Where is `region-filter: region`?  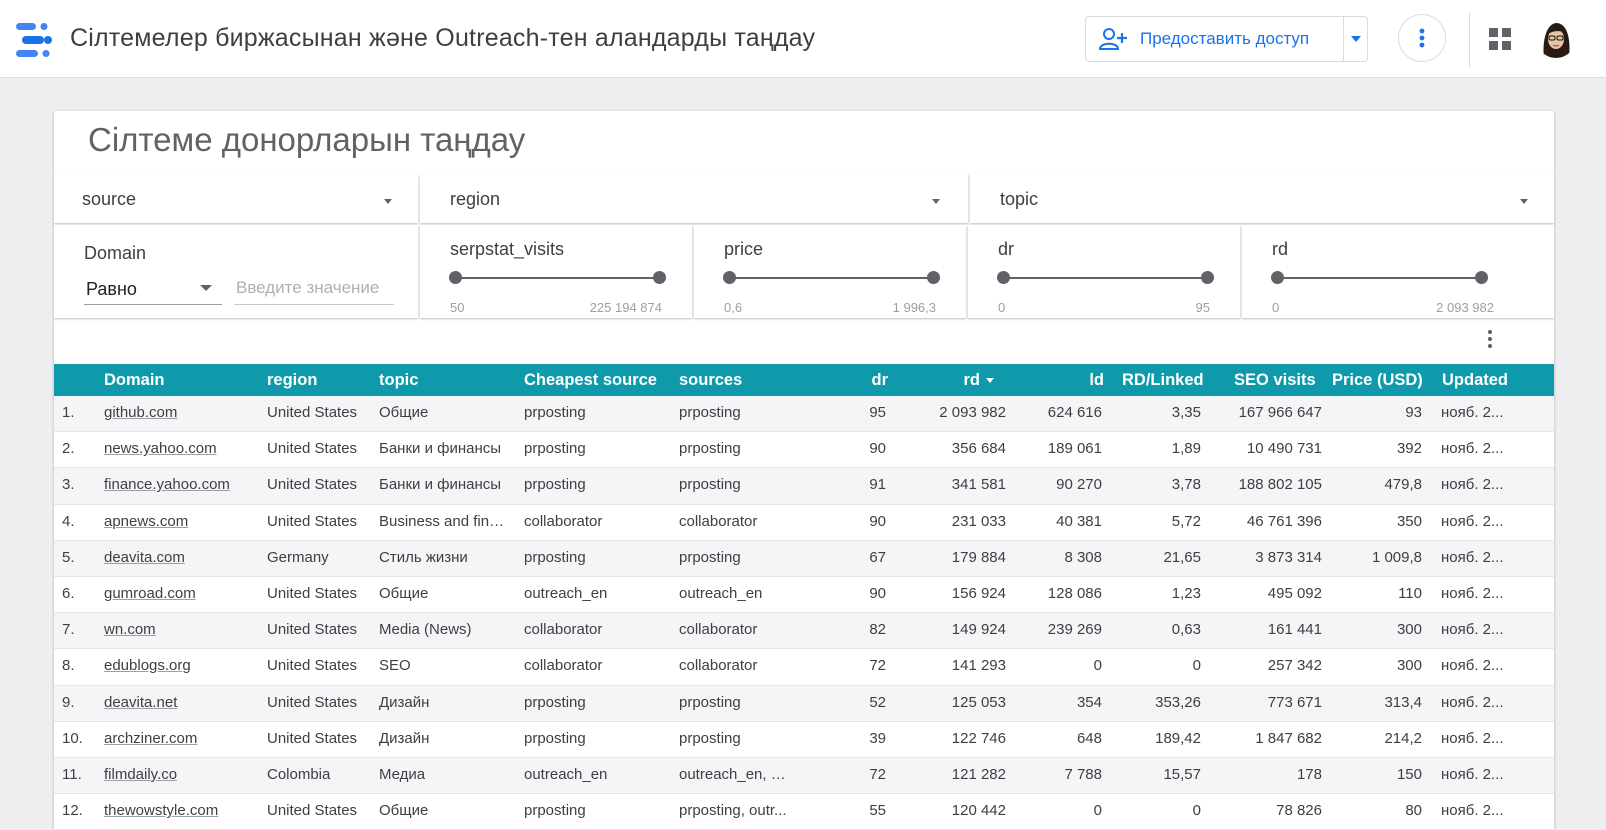
region-filter: region is located at coordinates (694, 198).